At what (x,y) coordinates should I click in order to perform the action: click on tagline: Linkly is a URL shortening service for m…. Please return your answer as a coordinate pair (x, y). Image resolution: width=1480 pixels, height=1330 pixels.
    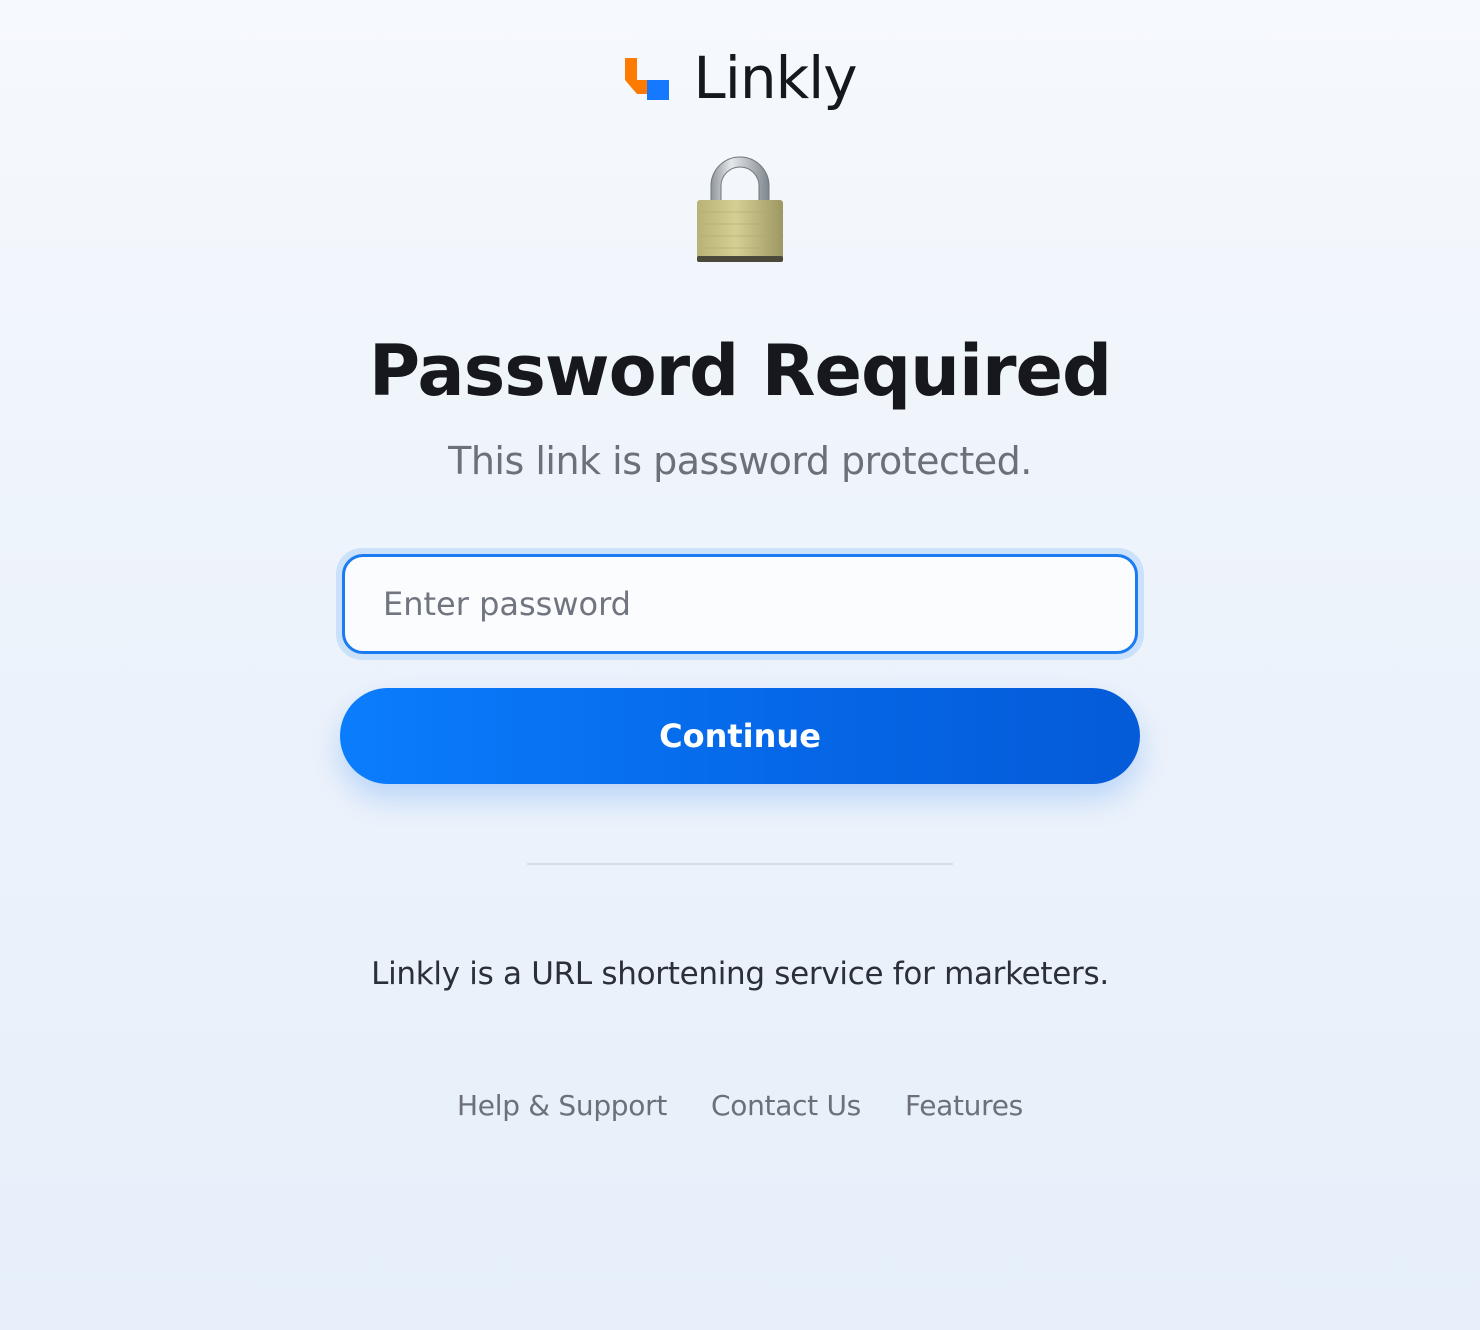
    Looking at the image, I should click on (740, 974).